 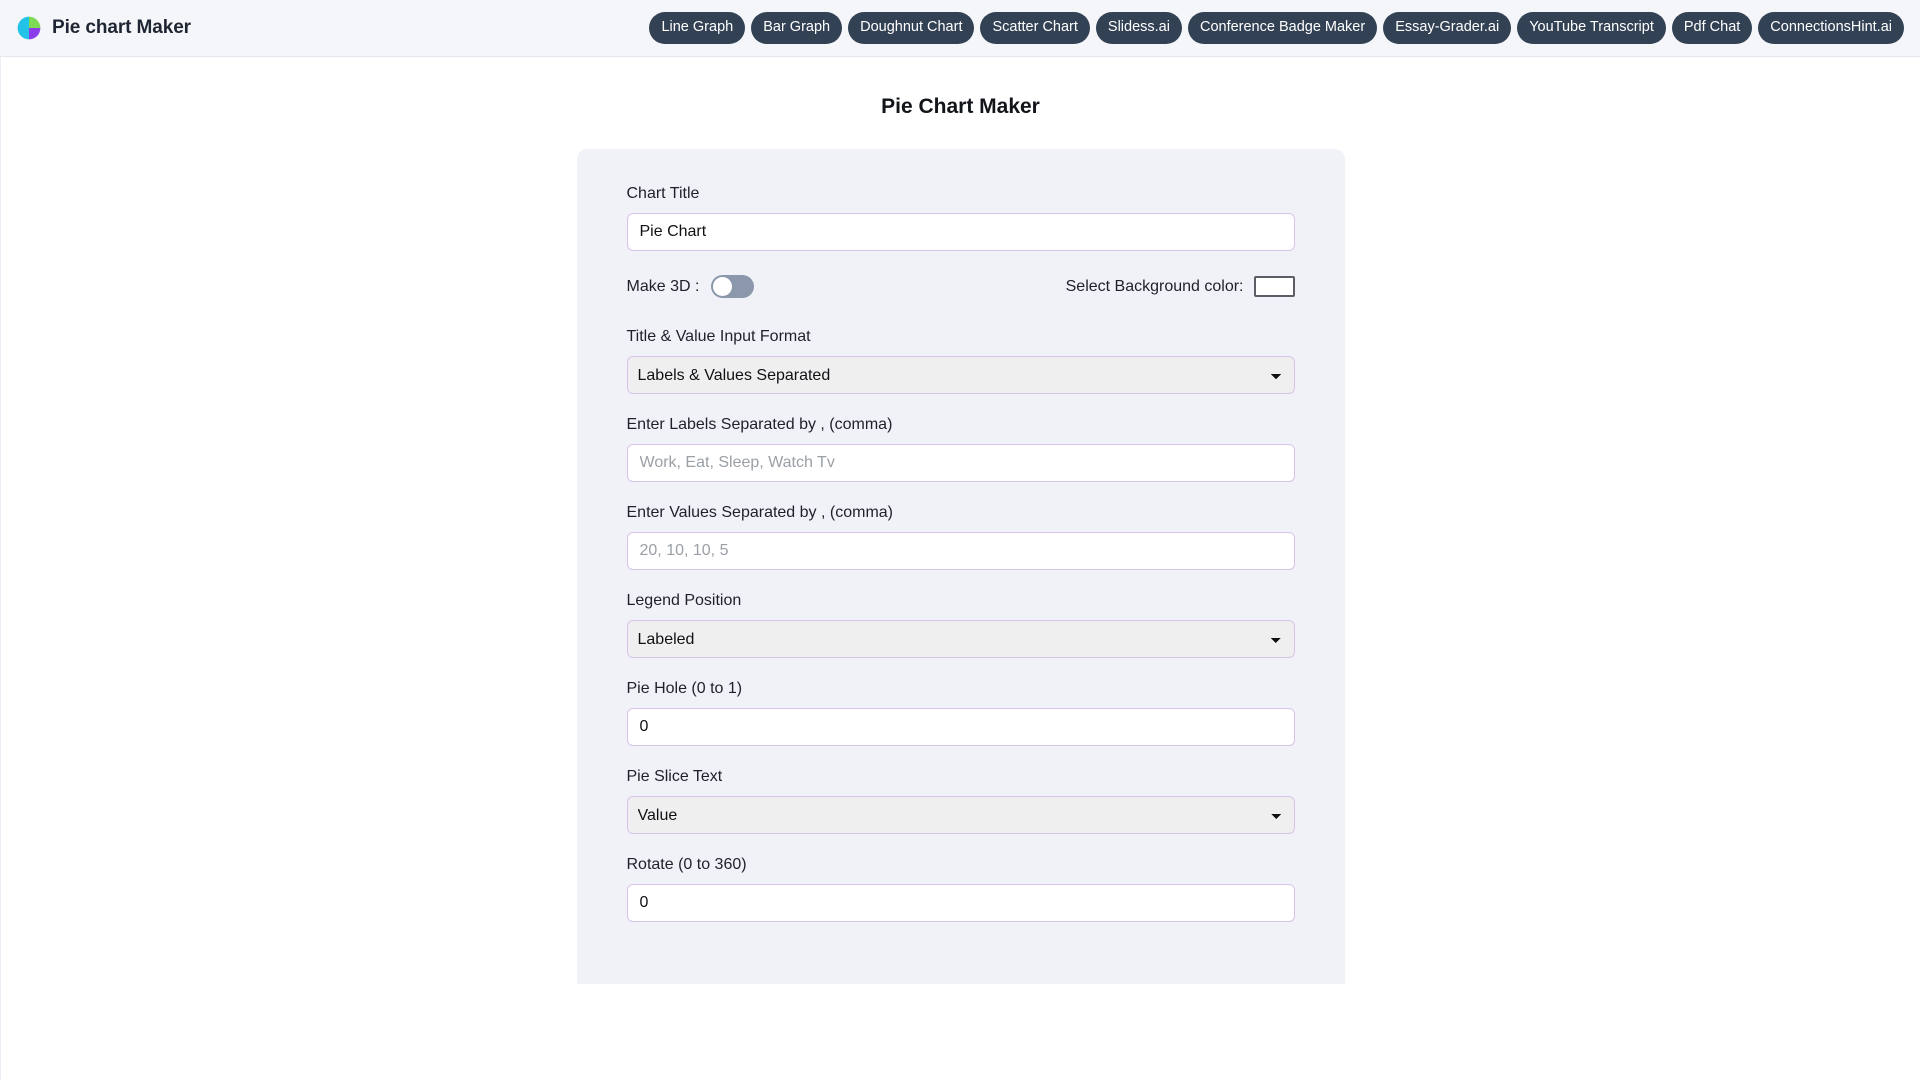 I want to click on field-rotate: Rotate (0 to 360), so click(x=960, y=889).